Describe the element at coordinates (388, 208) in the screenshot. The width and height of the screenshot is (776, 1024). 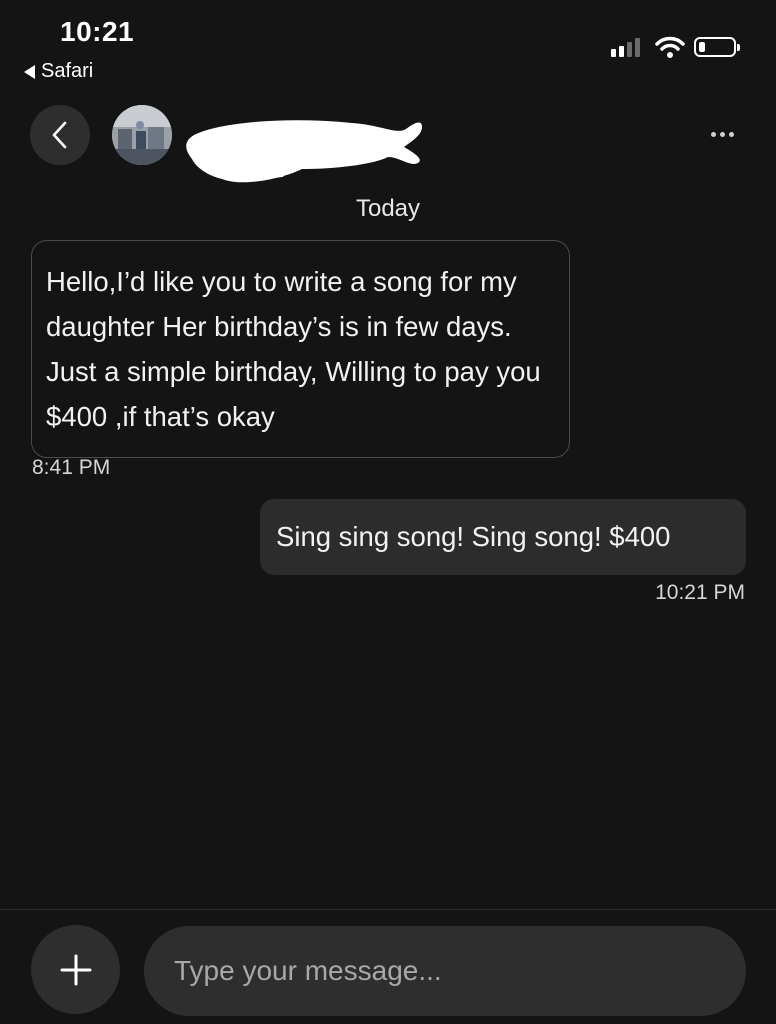
I see `date-separator: Today` at that location.